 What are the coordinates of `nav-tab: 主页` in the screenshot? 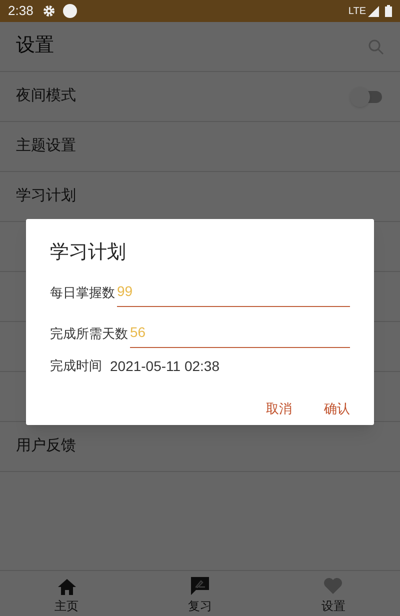 It's located at (67, 593).